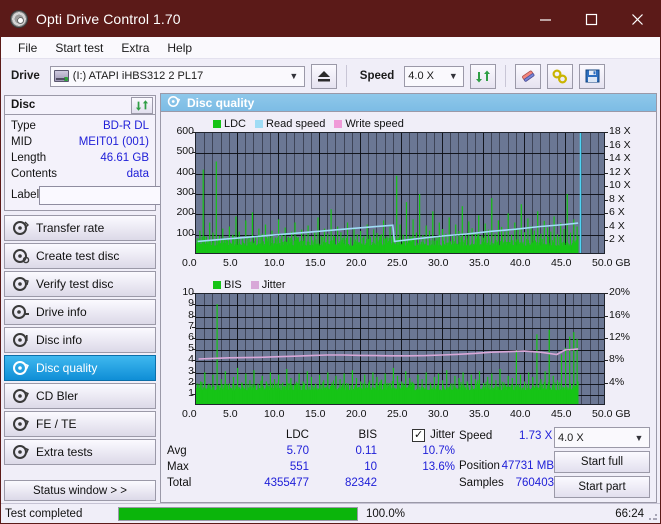 The height and width of the screenshot is (524, 661). What do you see at coordinates (620, 131) in the screenshot?
I see `y2-tick-label: 18 X` at bounding box center [620, 131].